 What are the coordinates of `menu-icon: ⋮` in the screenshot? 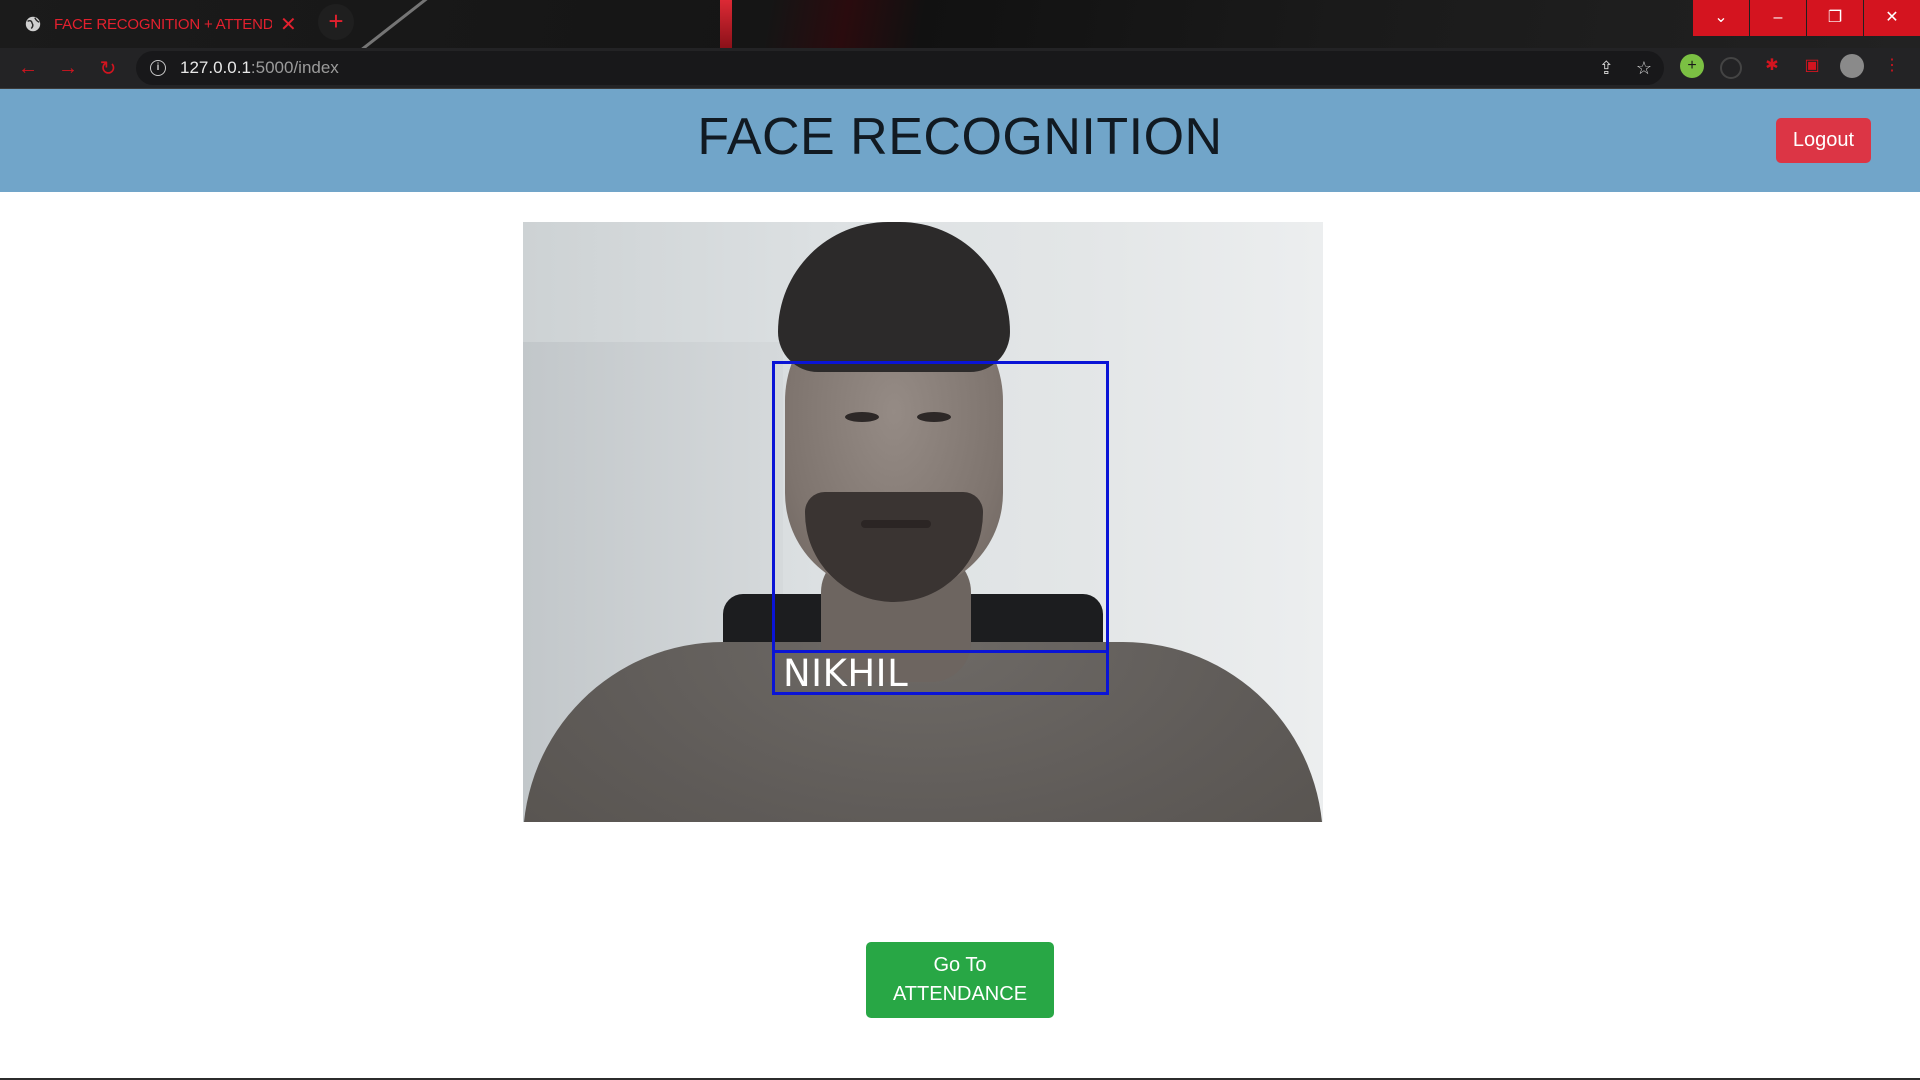 It's located at (1892, 66).